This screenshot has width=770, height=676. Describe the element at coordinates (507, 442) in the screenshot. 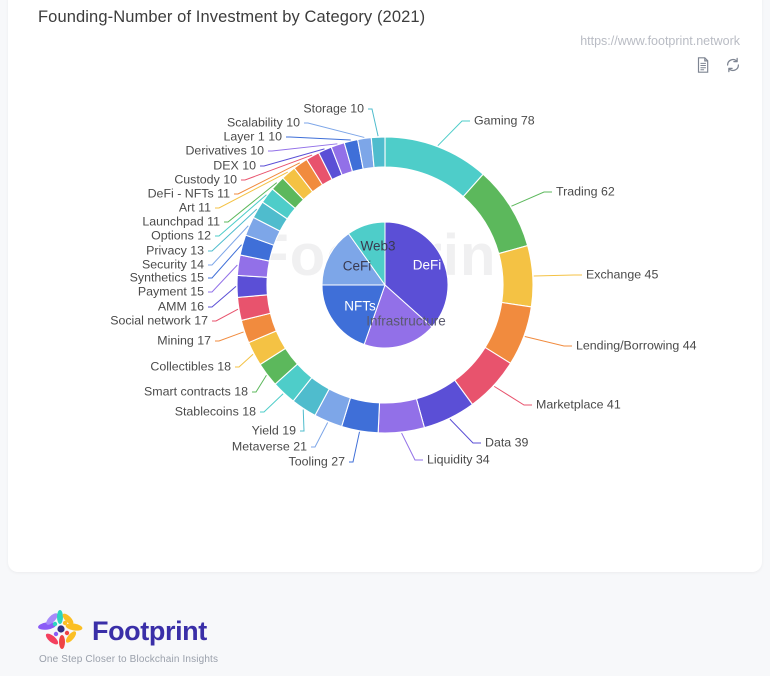

I see `outer-label: Data 39` at that location.